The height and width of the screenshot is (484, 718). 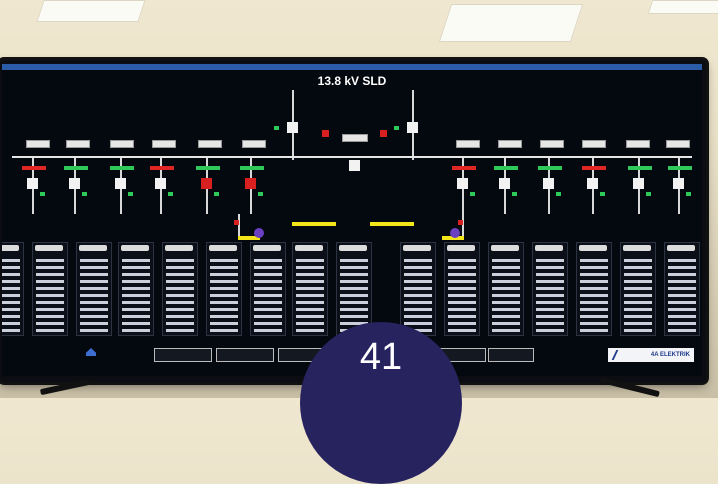 I want to click on feeder-label-box, so click(x=164, y=144).